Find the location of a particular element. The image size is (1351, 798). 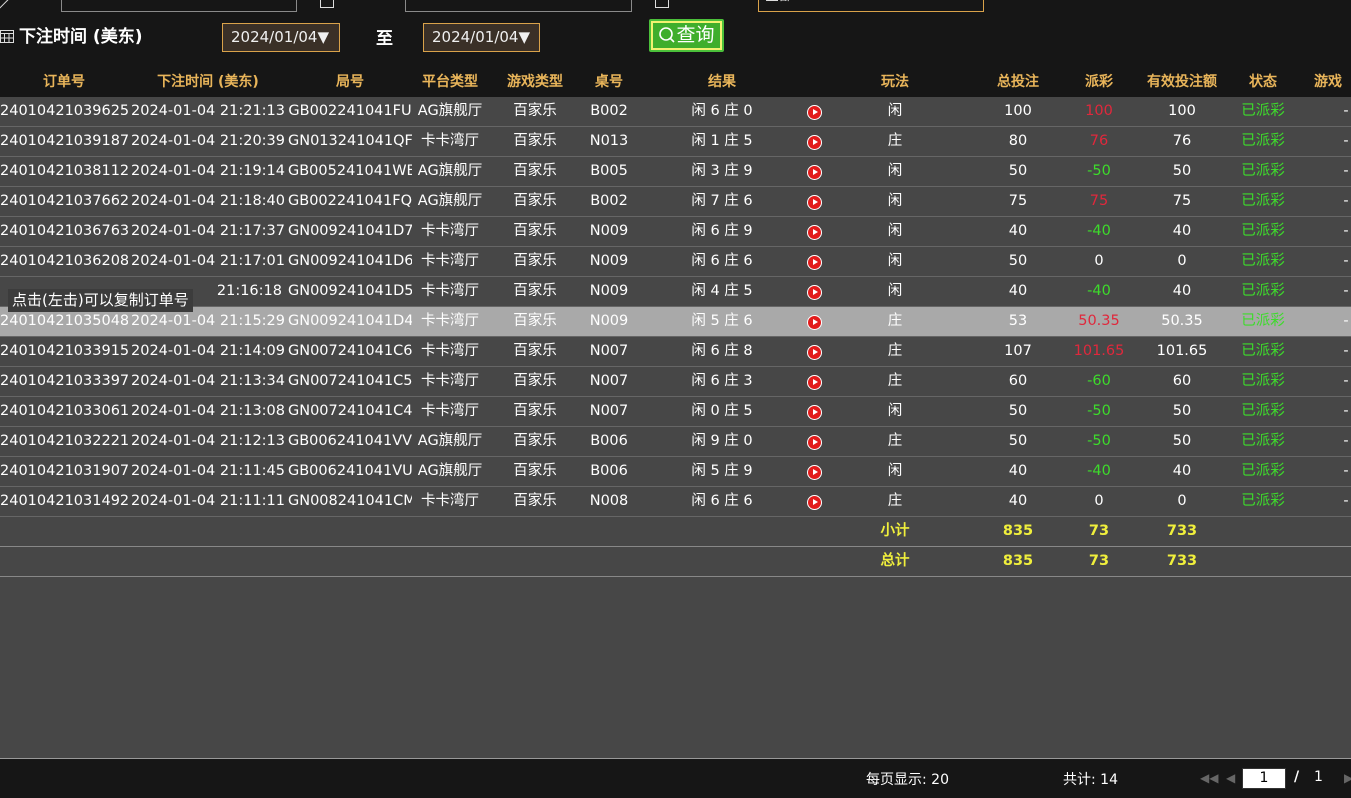

cell-valid: 101.65 is located at coordinates (1182, 351).